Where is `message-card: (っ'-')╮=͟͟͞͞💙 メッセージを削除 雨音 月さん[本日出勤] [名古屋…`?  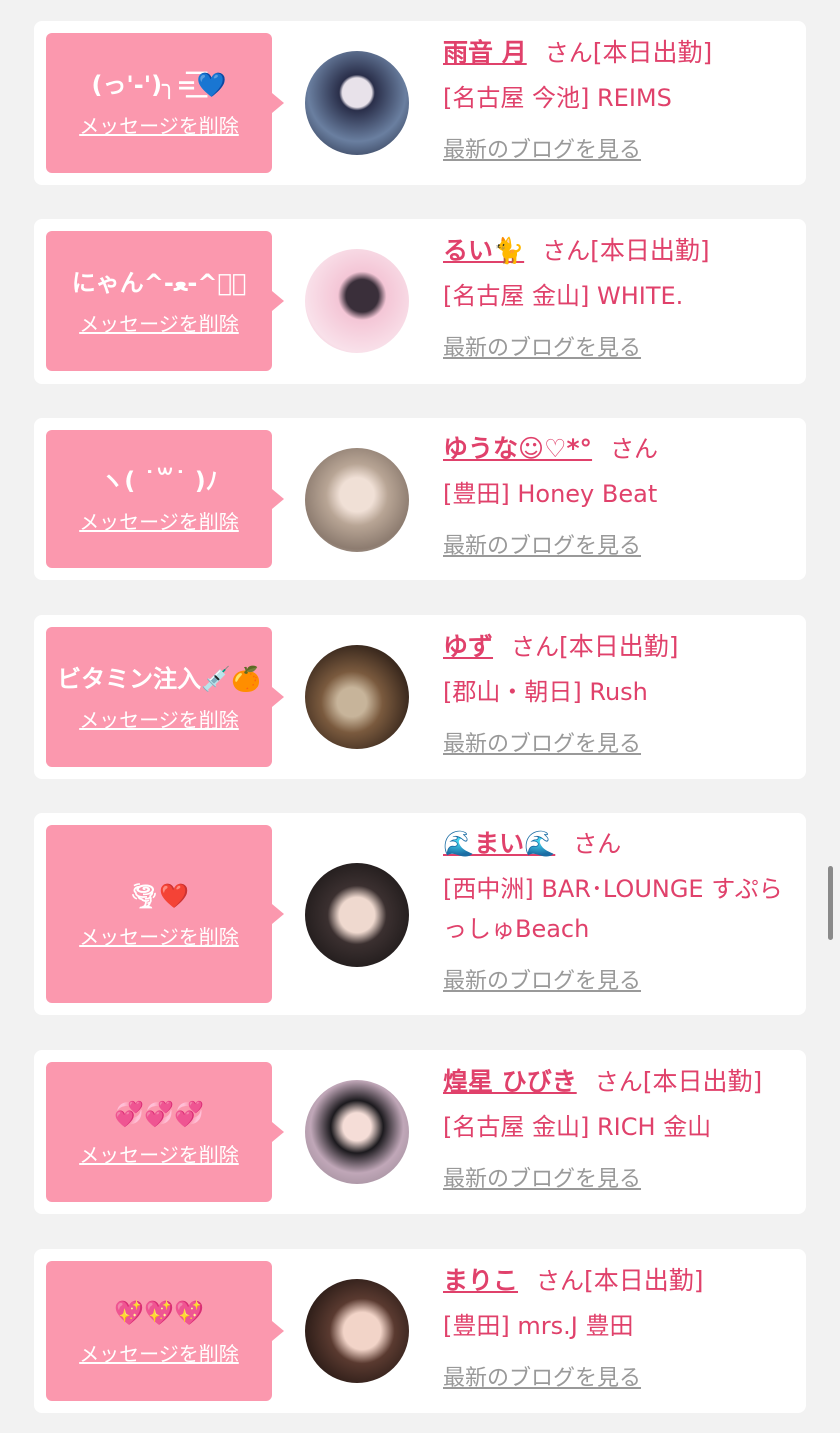 message-card: (っ'-')╮=͟͟͞͞💙 メッセージを削除 雨音 月さん[本日出勤] [名古屋… is located at coordinates (420, 103).